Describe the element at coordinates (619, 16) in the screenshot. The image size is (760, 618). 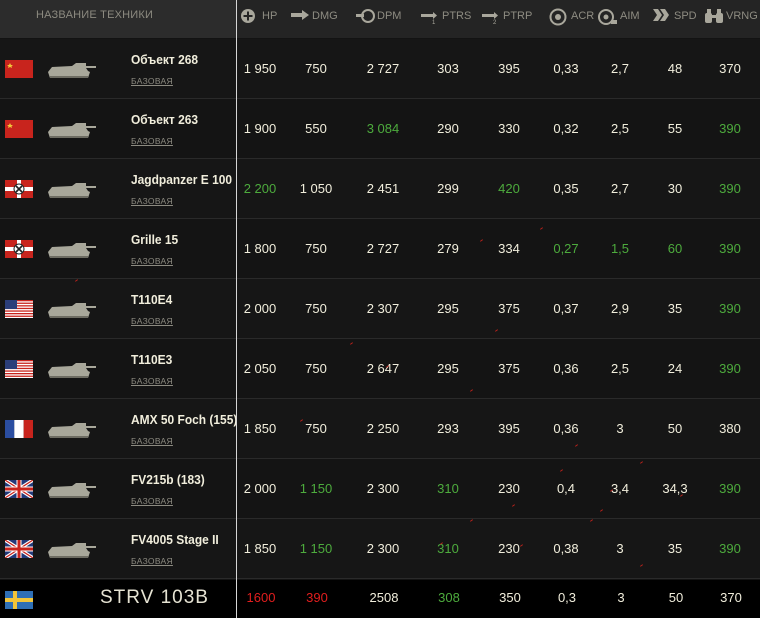
I see `column-header-aim: AIM` at that location.